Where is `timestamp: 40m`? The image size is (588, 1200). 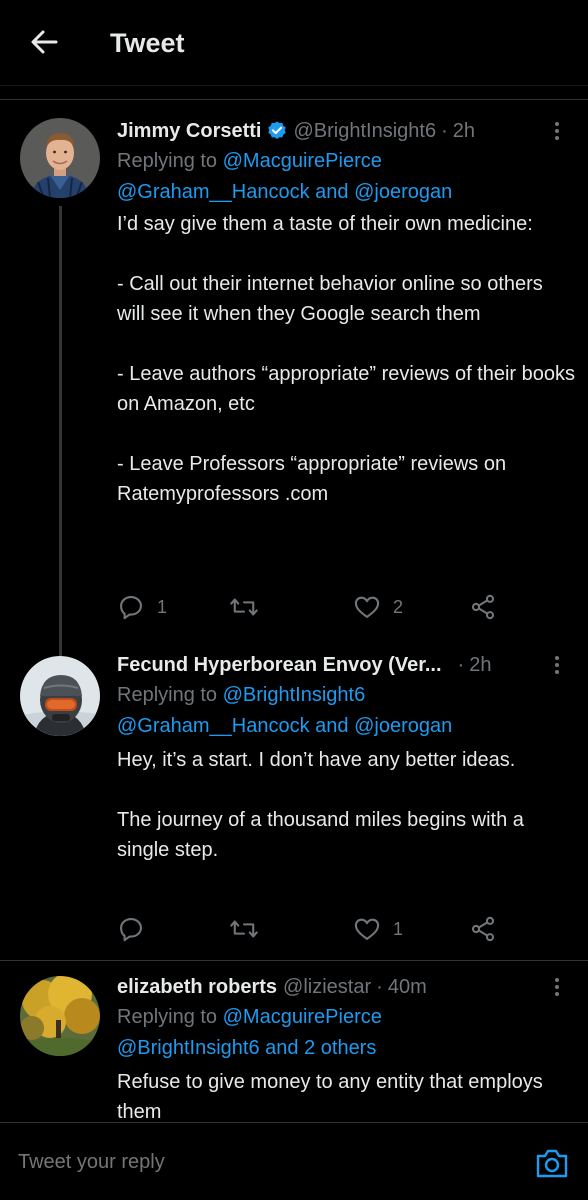
timestamp: 40m is located at coordinates (407, 987).